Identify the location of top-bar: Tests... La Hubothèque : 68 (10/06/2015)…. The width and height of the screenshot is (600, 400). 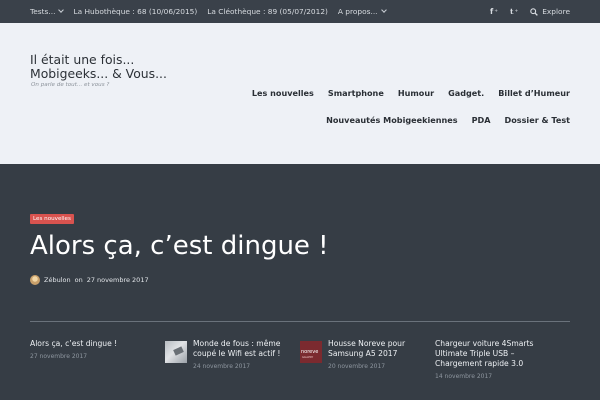
(300, 11).